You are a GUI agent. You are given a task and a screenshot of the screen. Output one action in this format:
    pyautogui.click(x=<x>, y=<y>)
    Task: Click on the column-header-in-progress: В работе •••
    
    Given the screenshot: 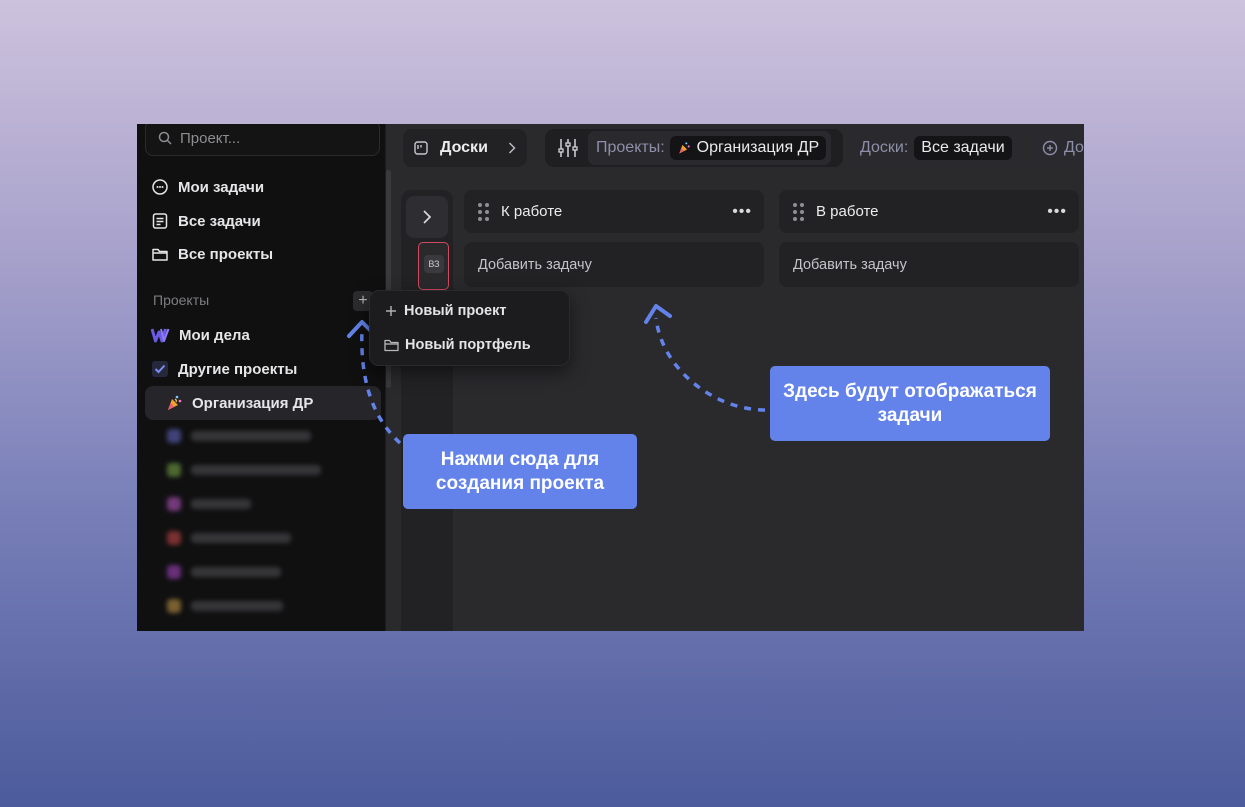 What is the action you would take?
    pyautogui.click(x=929, y=211)
    